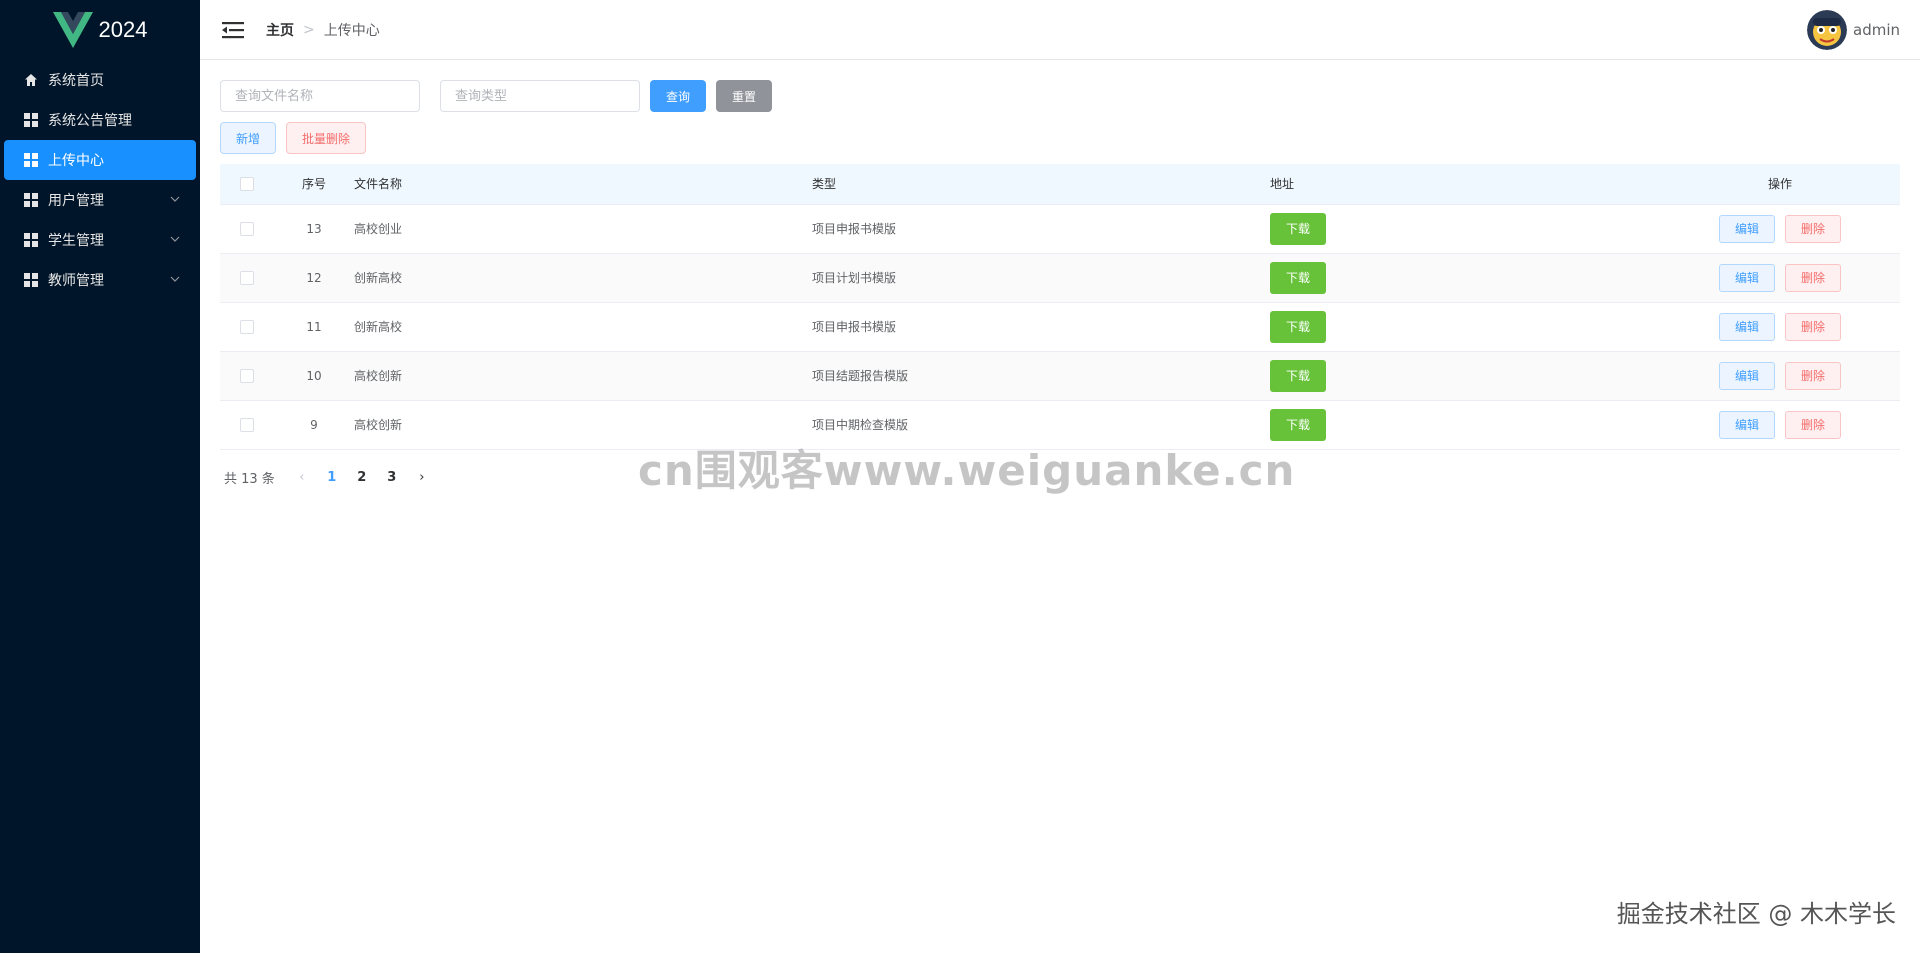 This screenshot has height=953, width=1920. What do you see at coordinates (1060, 478) in the screenshot?
I see `pagination: 共 13 条 ‹ 1 2 3 ›` at bounding box center [1060, 478].